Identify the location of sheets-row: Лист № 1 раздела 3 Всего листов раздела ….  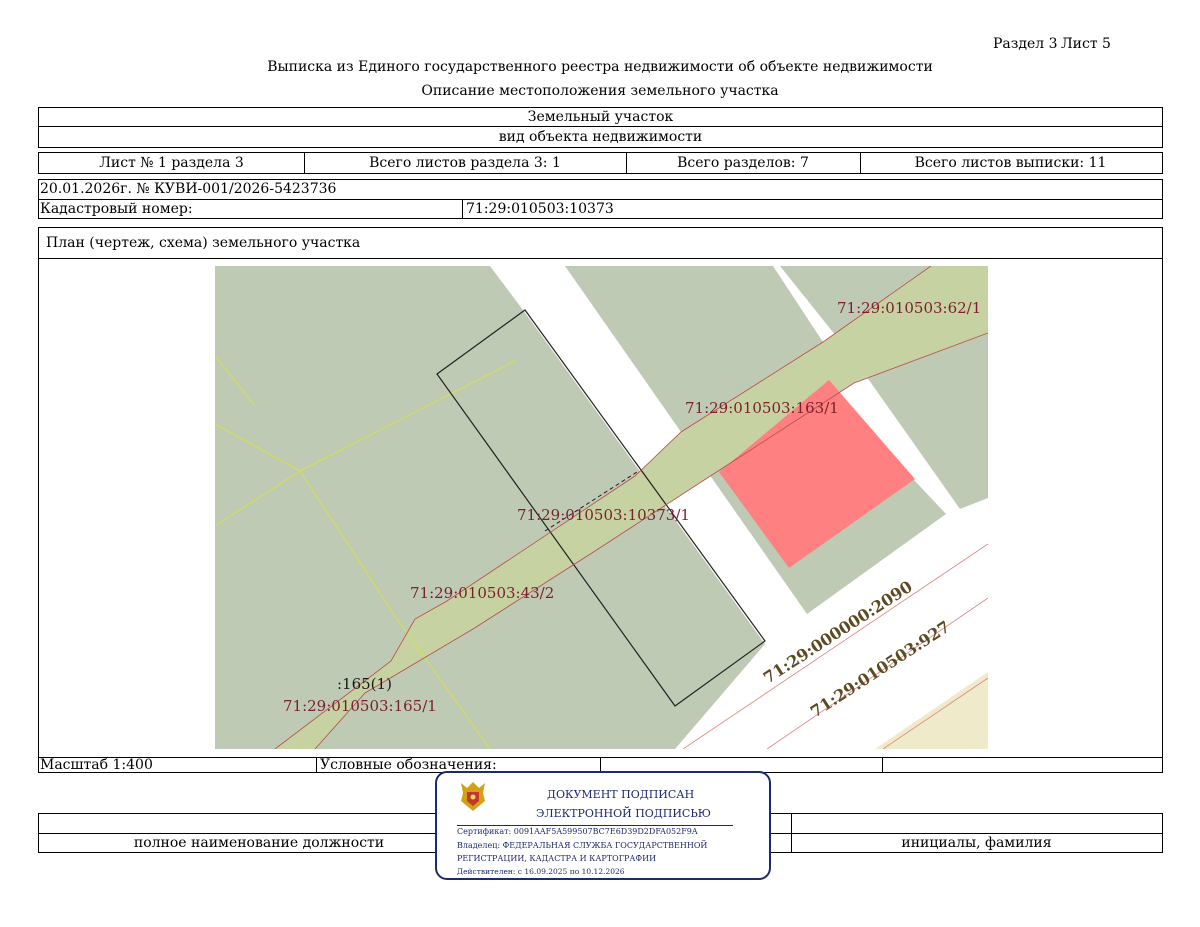
(600, 163).